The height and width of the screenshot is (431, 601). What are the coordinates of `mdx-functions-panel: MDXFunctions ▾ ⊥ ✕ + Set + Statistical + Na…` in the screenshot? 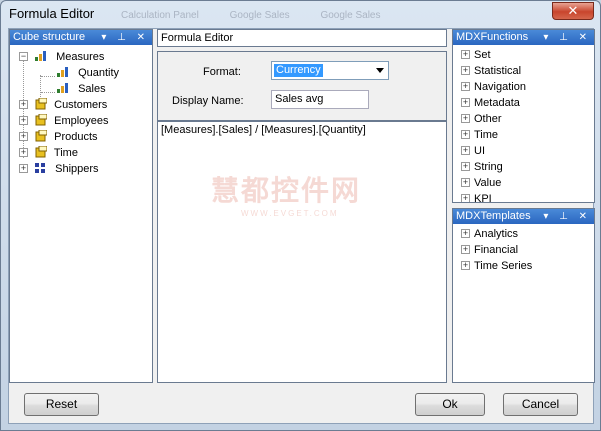 It's located at (523, 116).